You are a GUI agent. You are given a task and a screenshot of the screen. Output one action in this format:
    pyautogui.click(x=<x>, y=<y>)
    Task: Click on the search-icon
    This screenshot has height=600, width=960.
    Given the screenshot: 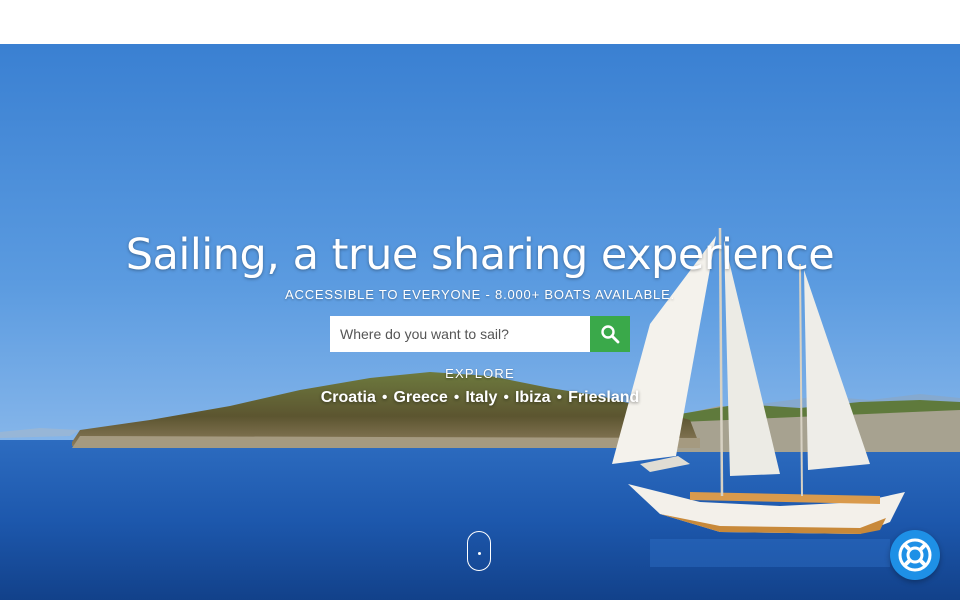 What is the action you would take?
    pyautogui.click(x=610, y=334)
    